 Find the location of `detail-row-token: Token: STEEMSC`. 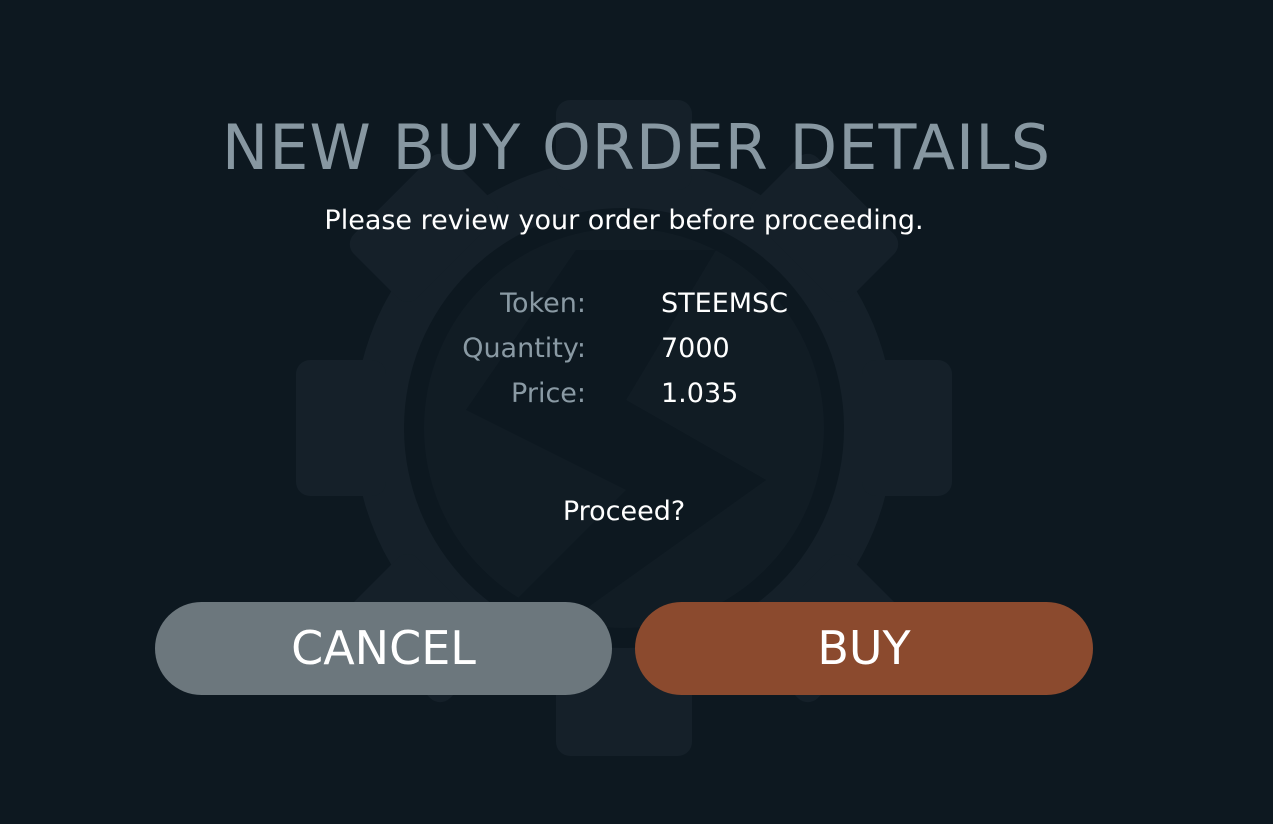

detail-row-token: Token: STEEMSC is located at coordinates (680, 308).